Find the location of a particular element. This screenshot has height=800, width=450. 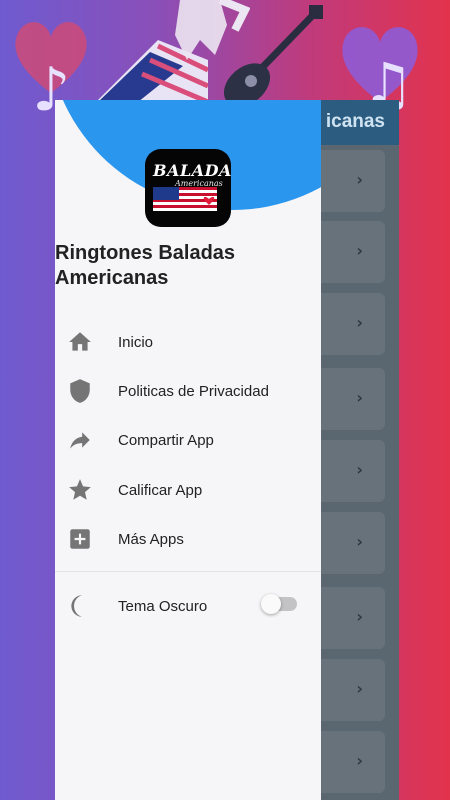

menu-item-more-apps: Más Apps is located at coordinates (188, 539).